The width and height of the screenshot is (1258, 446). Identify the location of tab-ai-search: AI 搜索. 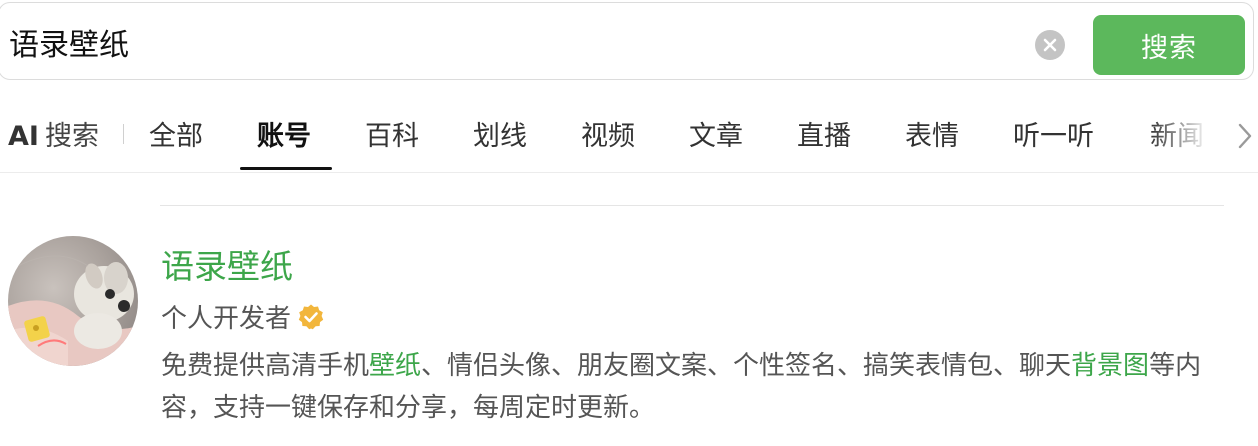
(53, 133).